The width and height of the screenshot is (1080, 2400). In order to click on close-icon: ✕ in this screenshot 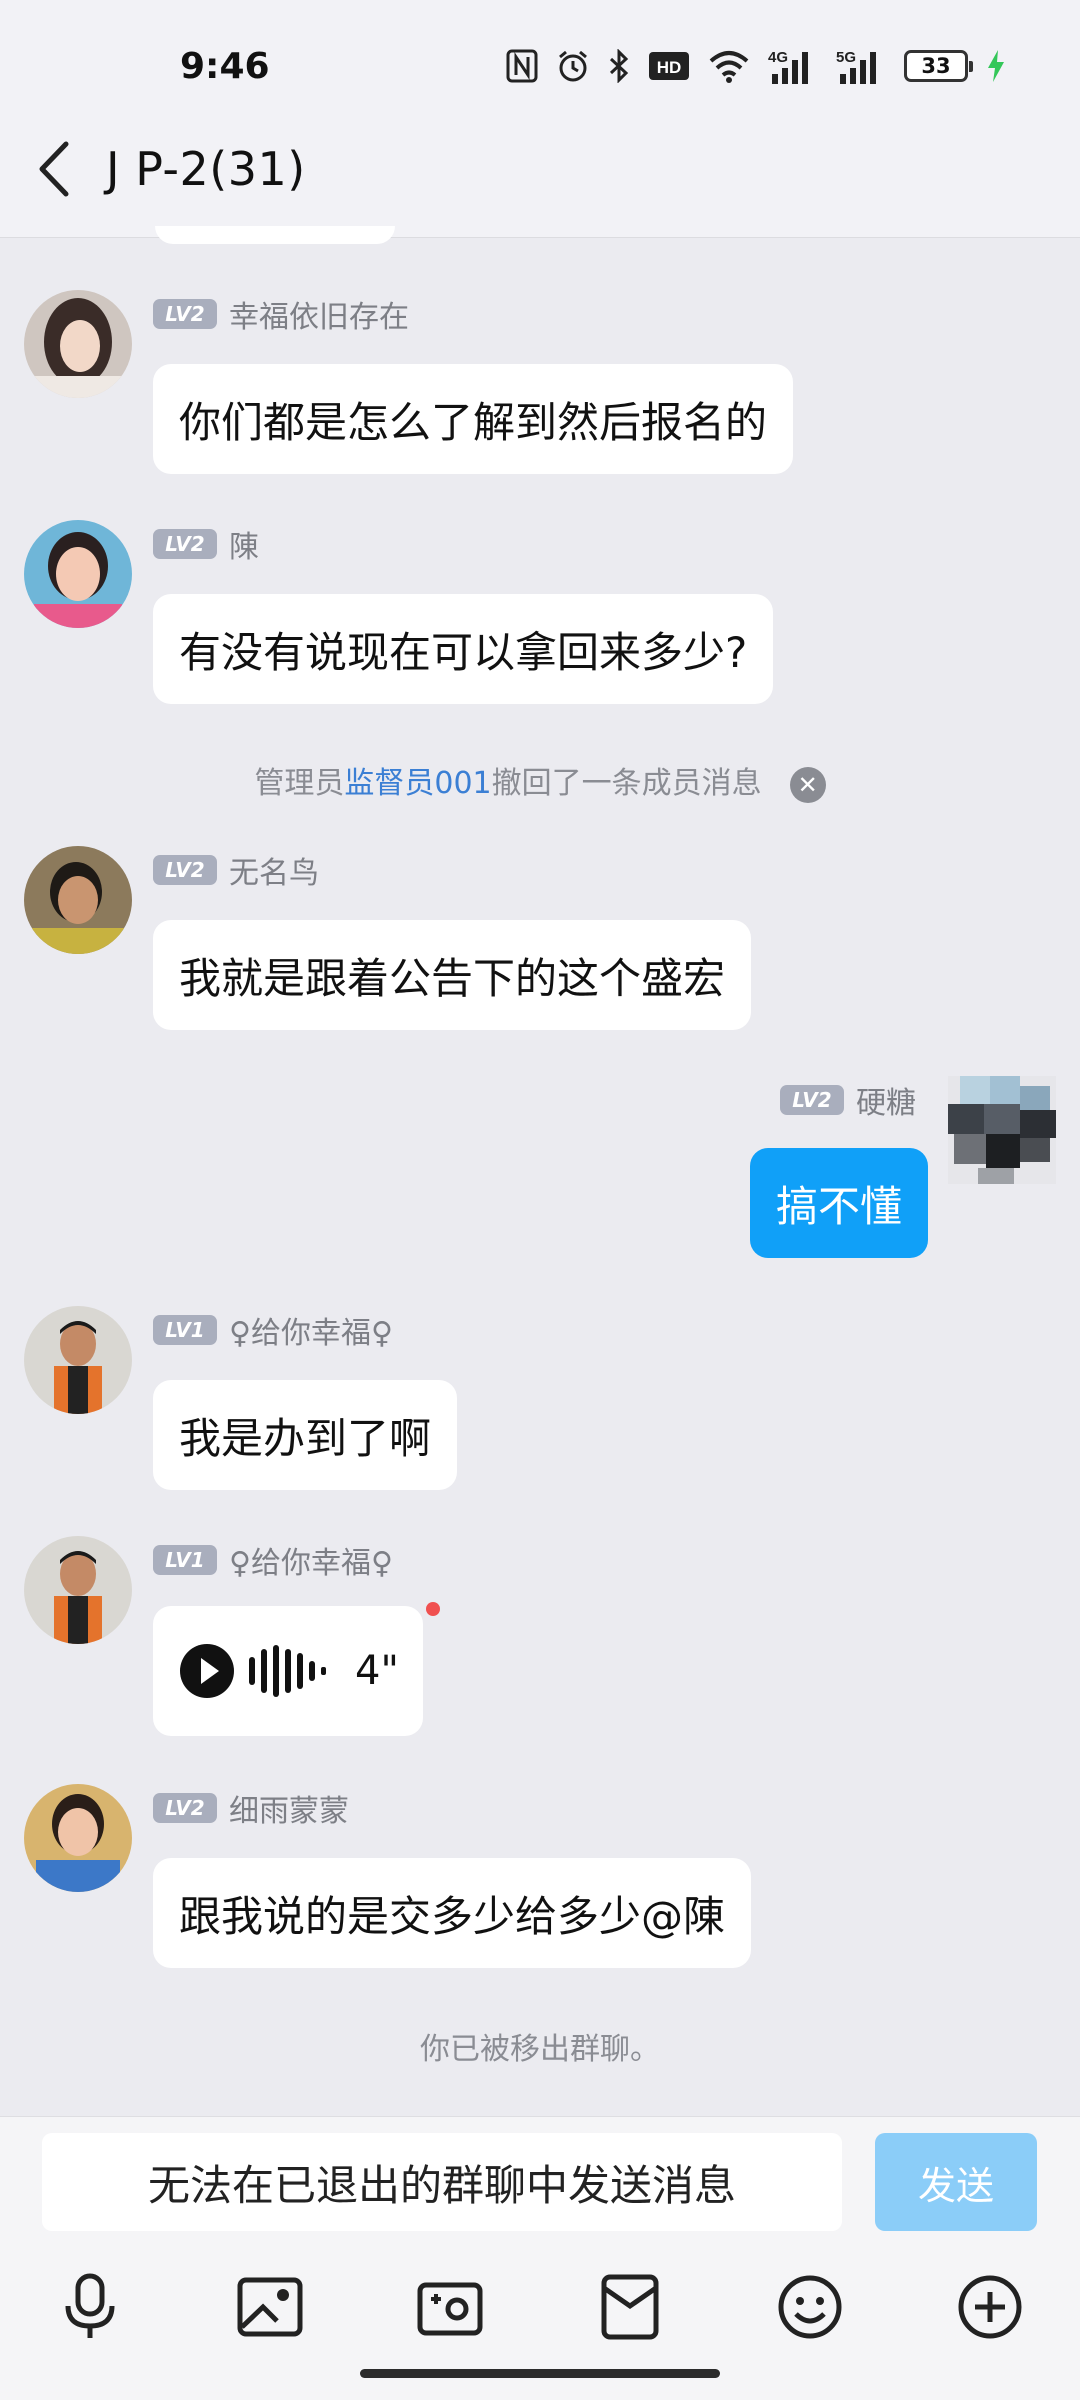, I will do `click(807, 784)`.